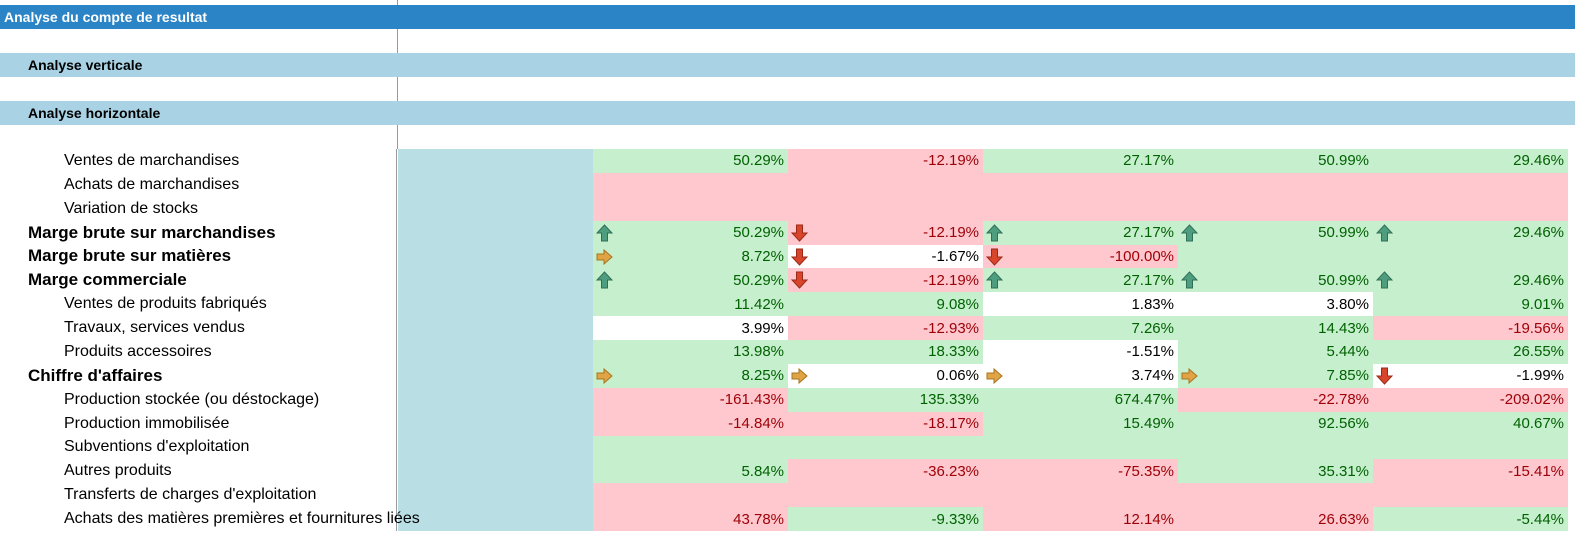 The width and height of the screenshot is (1575, 536). I want to click on value-cell: 3.80%, so click(1275, 304).